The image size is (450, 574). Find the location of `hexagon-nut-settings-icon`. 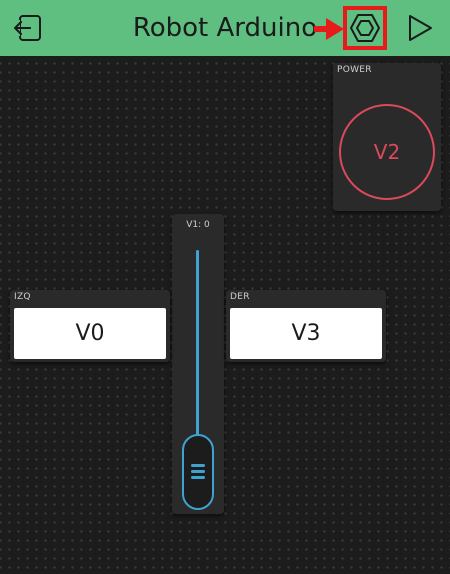

hexagon-nut-settings-icon is located at coordinates (365, 28).